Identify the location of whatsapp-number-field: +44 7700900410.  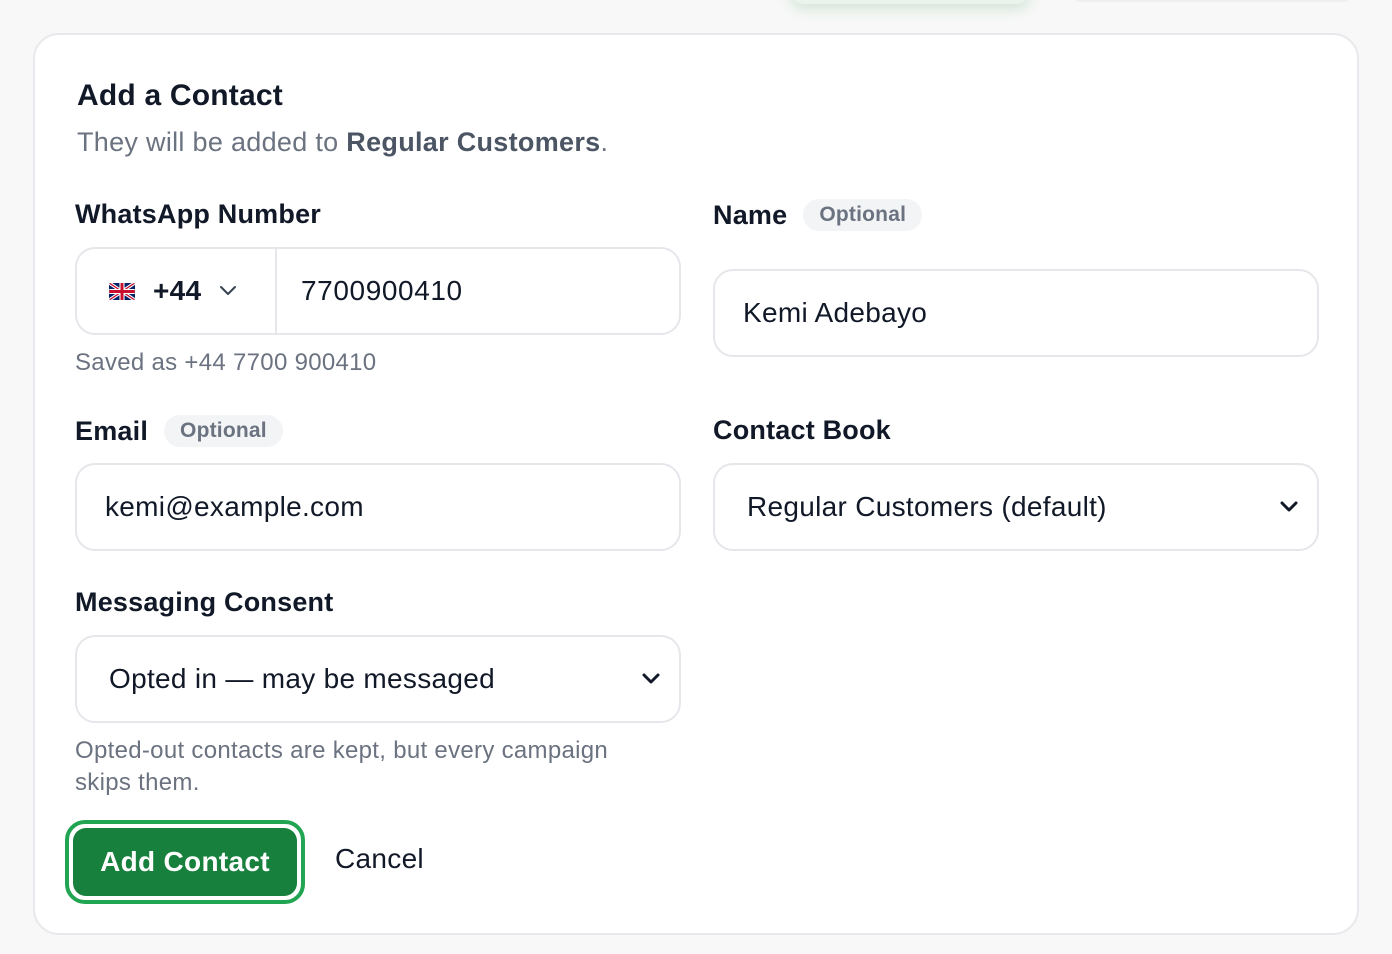
(378, 291).